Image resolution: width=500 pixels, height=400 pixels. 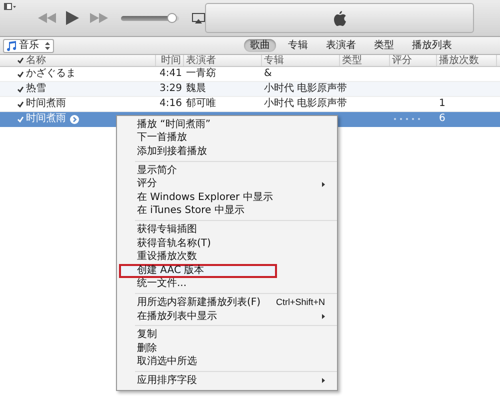 What do you see at coordinates (171, 74) in the screenshot?
I see `table-cell: 4:41` at bounding box center [171, 74].